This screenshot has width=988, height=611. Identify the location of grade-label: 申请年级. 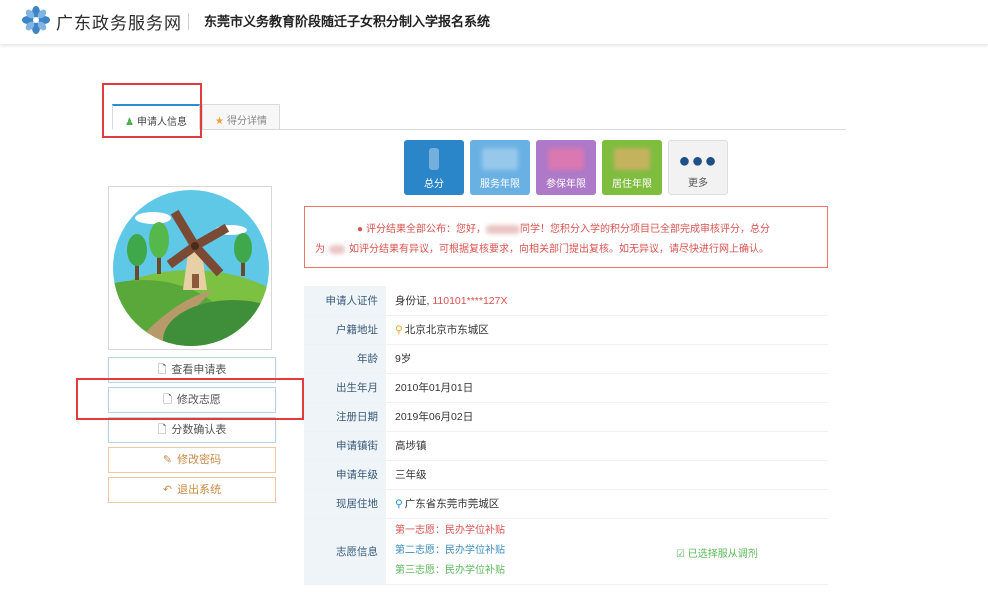
(345, 475).